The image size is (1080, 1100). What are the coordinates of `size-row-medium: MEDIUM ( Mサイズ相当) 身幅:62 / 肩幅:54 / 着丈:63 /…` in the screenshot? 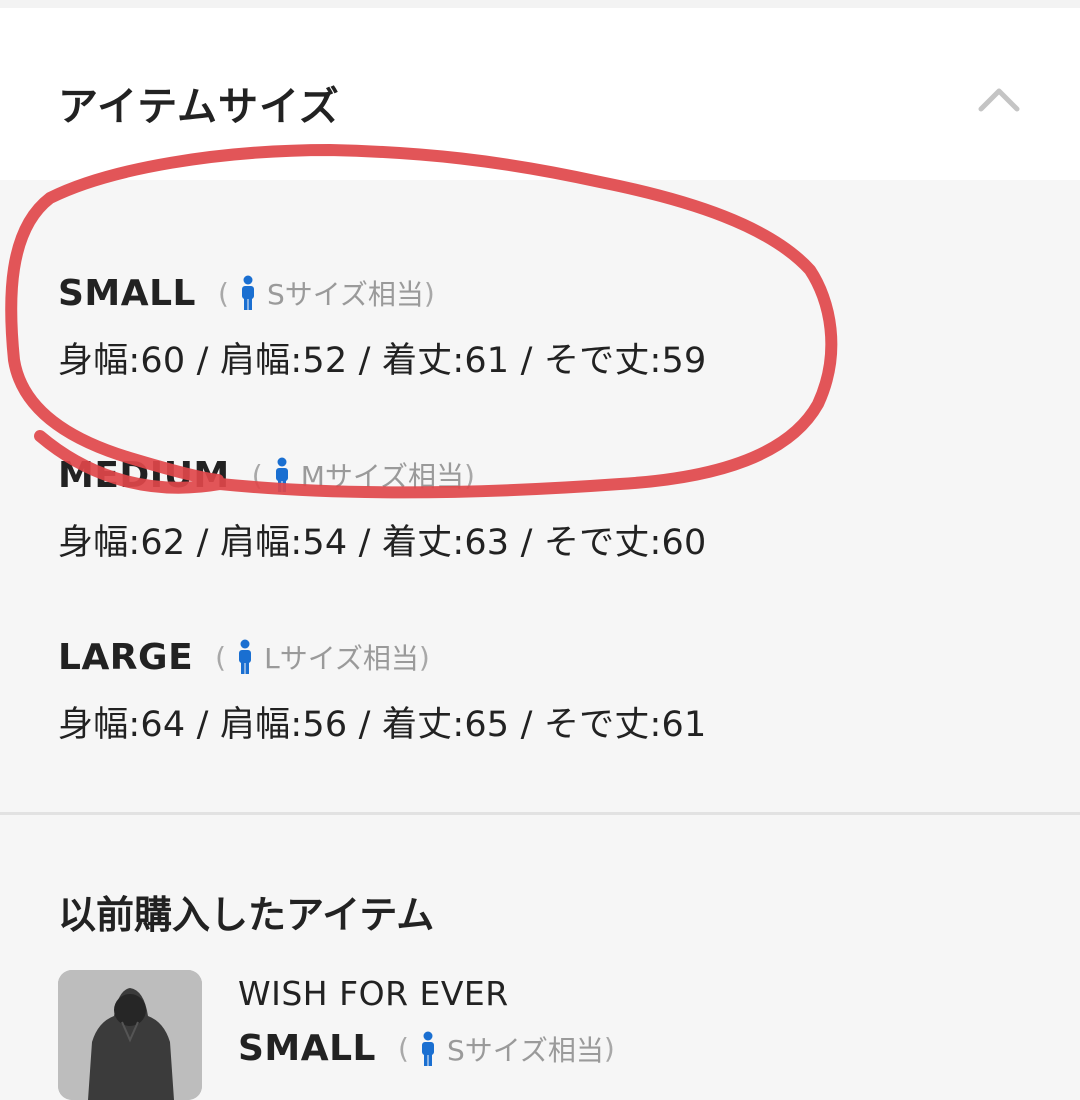 It's located at (382, 507).